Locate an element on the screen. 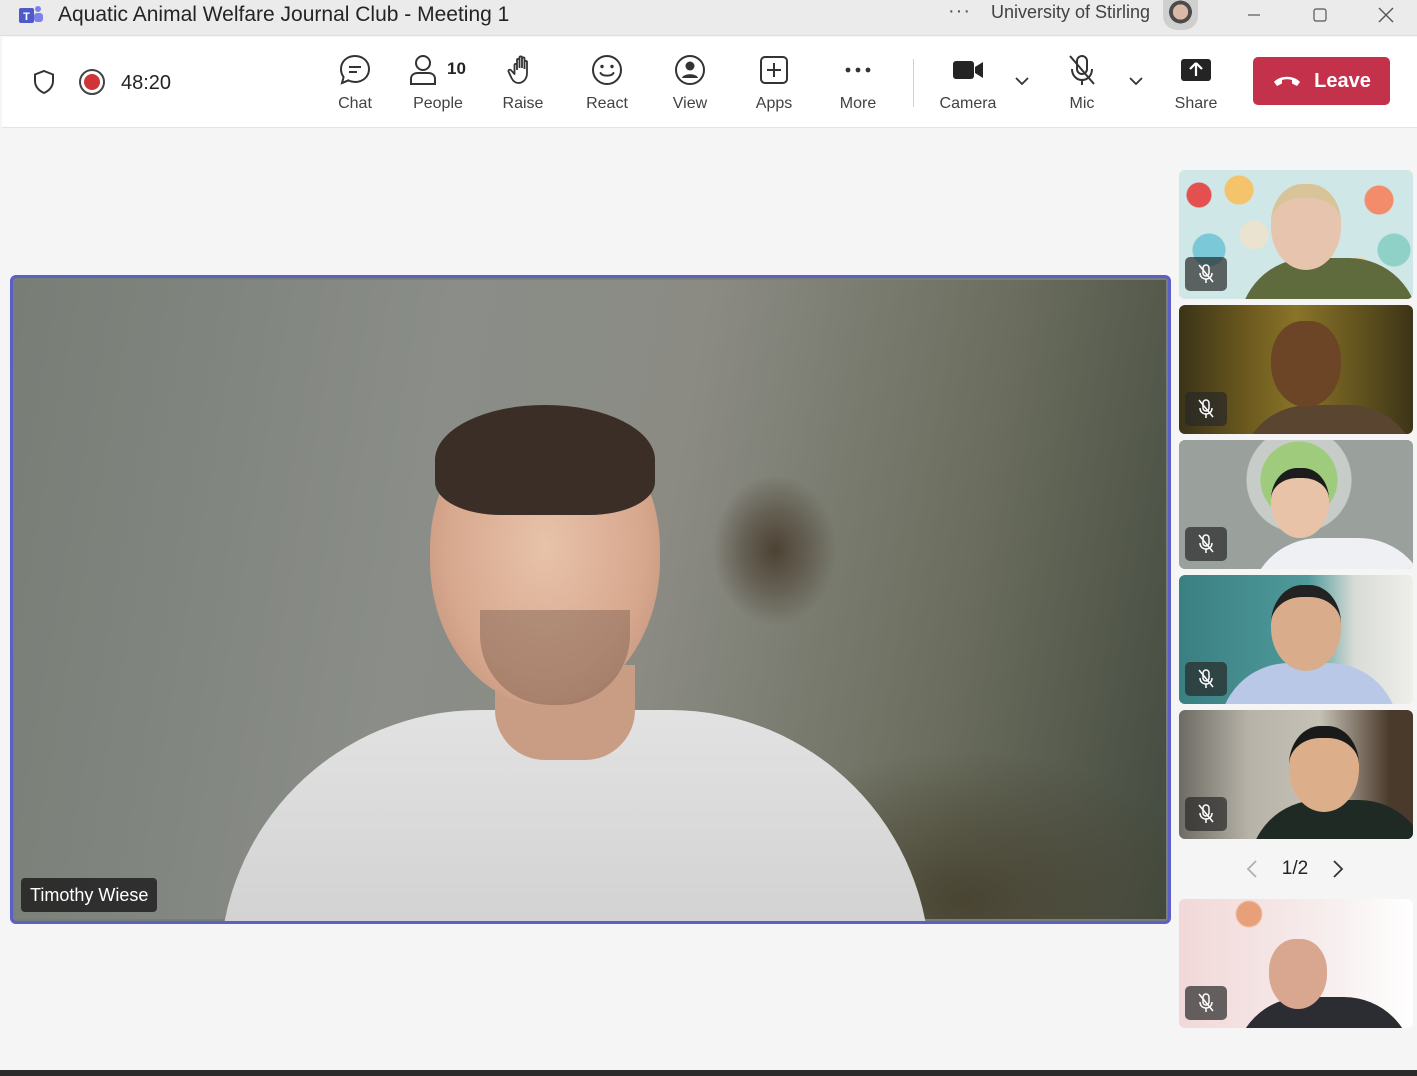  raise-hand-button: Raise is located at coordinates (523, 84).